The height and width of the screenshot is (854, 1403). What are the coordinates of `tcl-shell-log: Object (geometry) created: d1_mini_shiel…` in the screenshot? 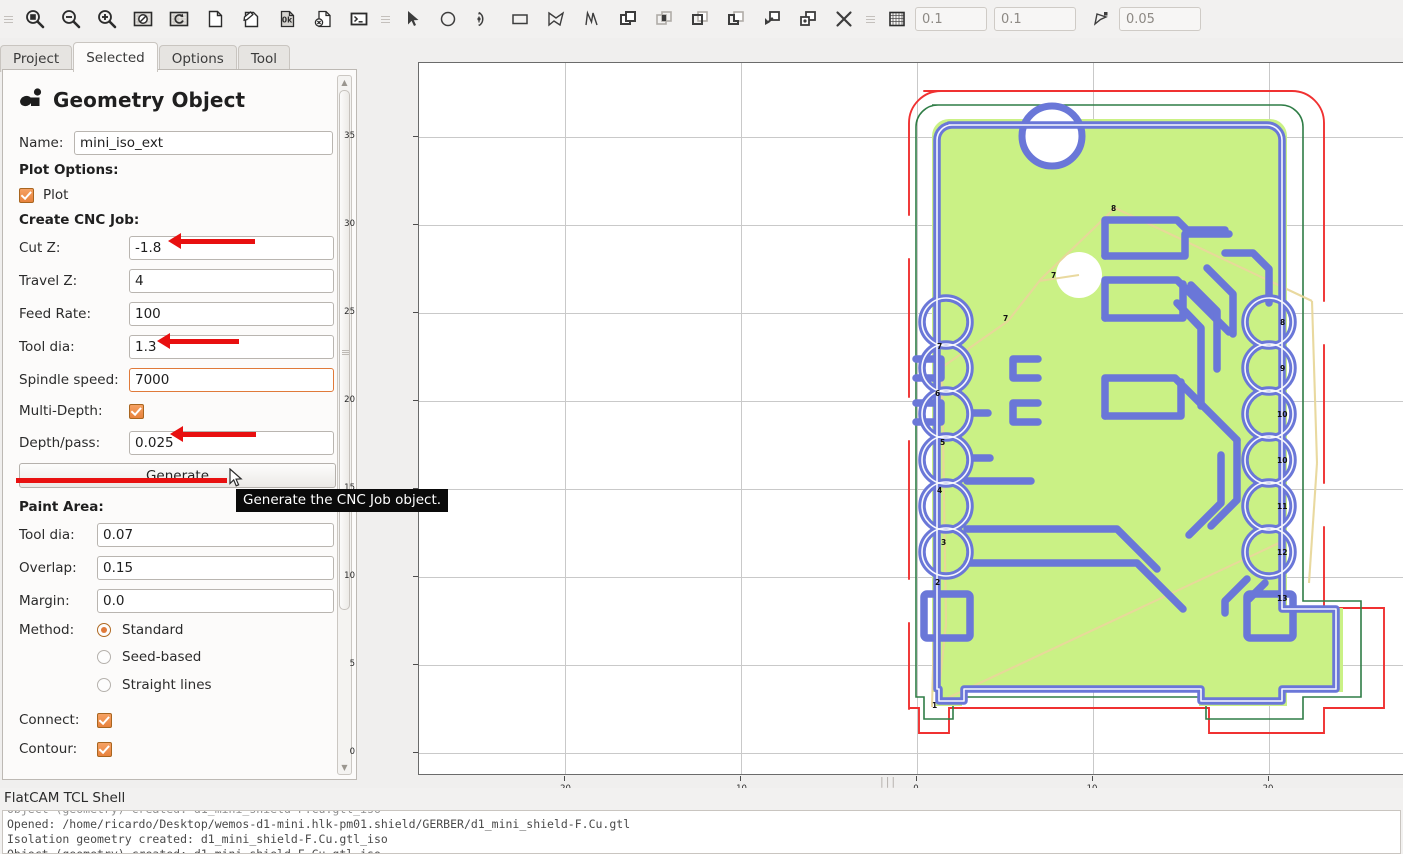 It's located at (701, 832).